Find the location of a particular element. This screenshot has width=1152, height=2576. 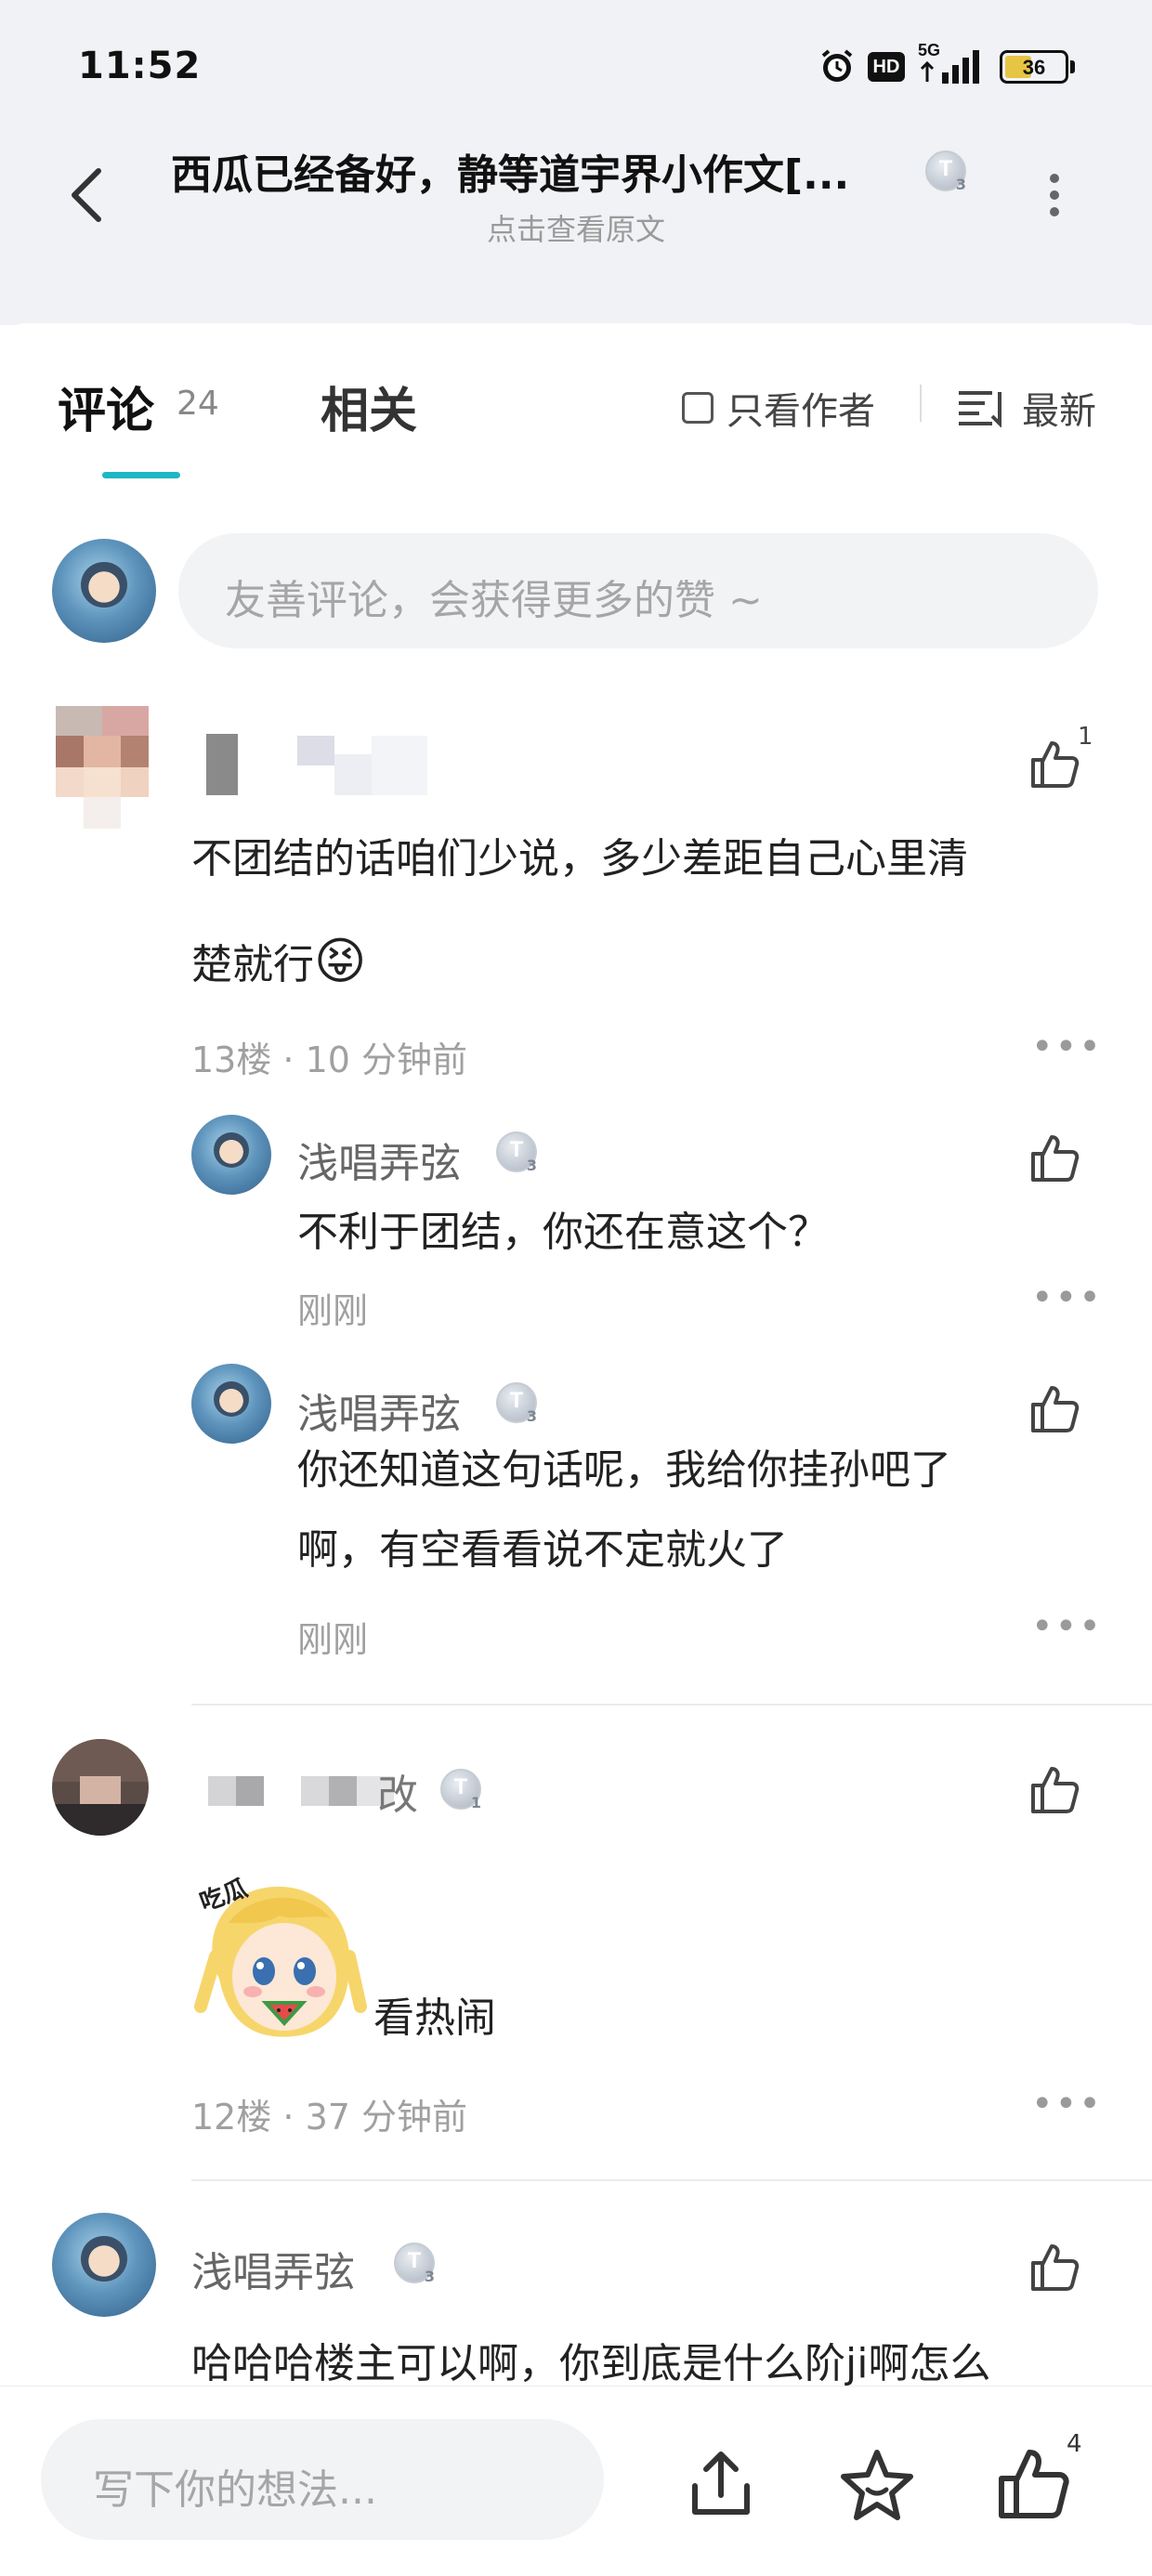

post-like-count: 4 is located at coordinates (1074, 2444).